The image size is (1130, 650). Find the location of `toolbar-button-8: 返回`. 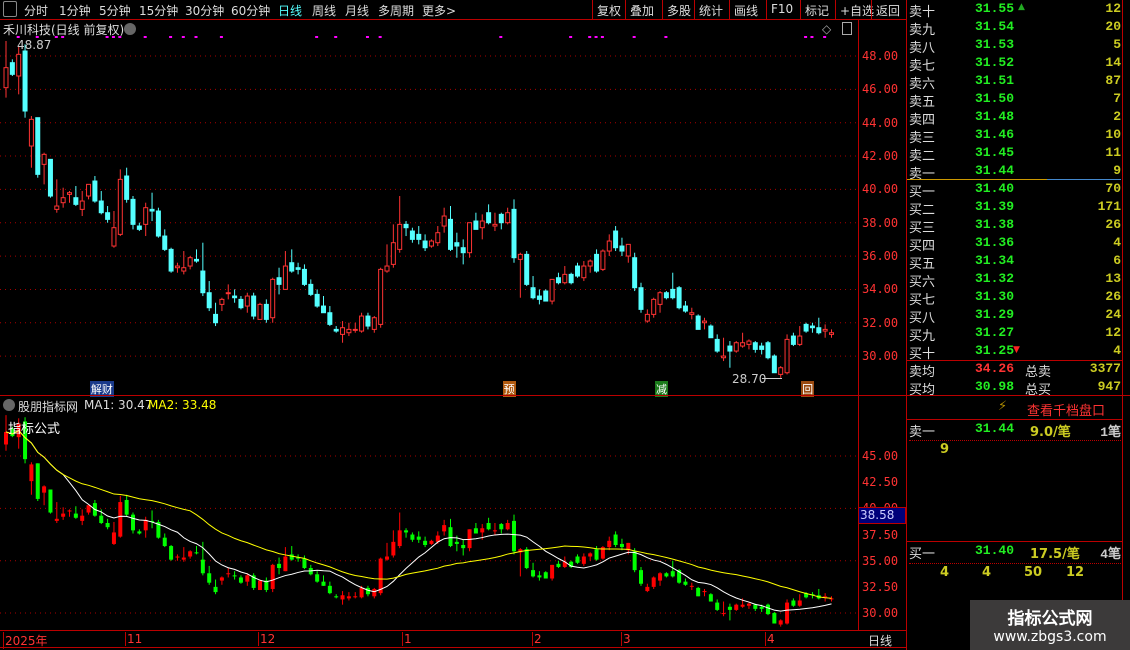

toolbar-button-8: 返回 is located at coordinates (887, 9).